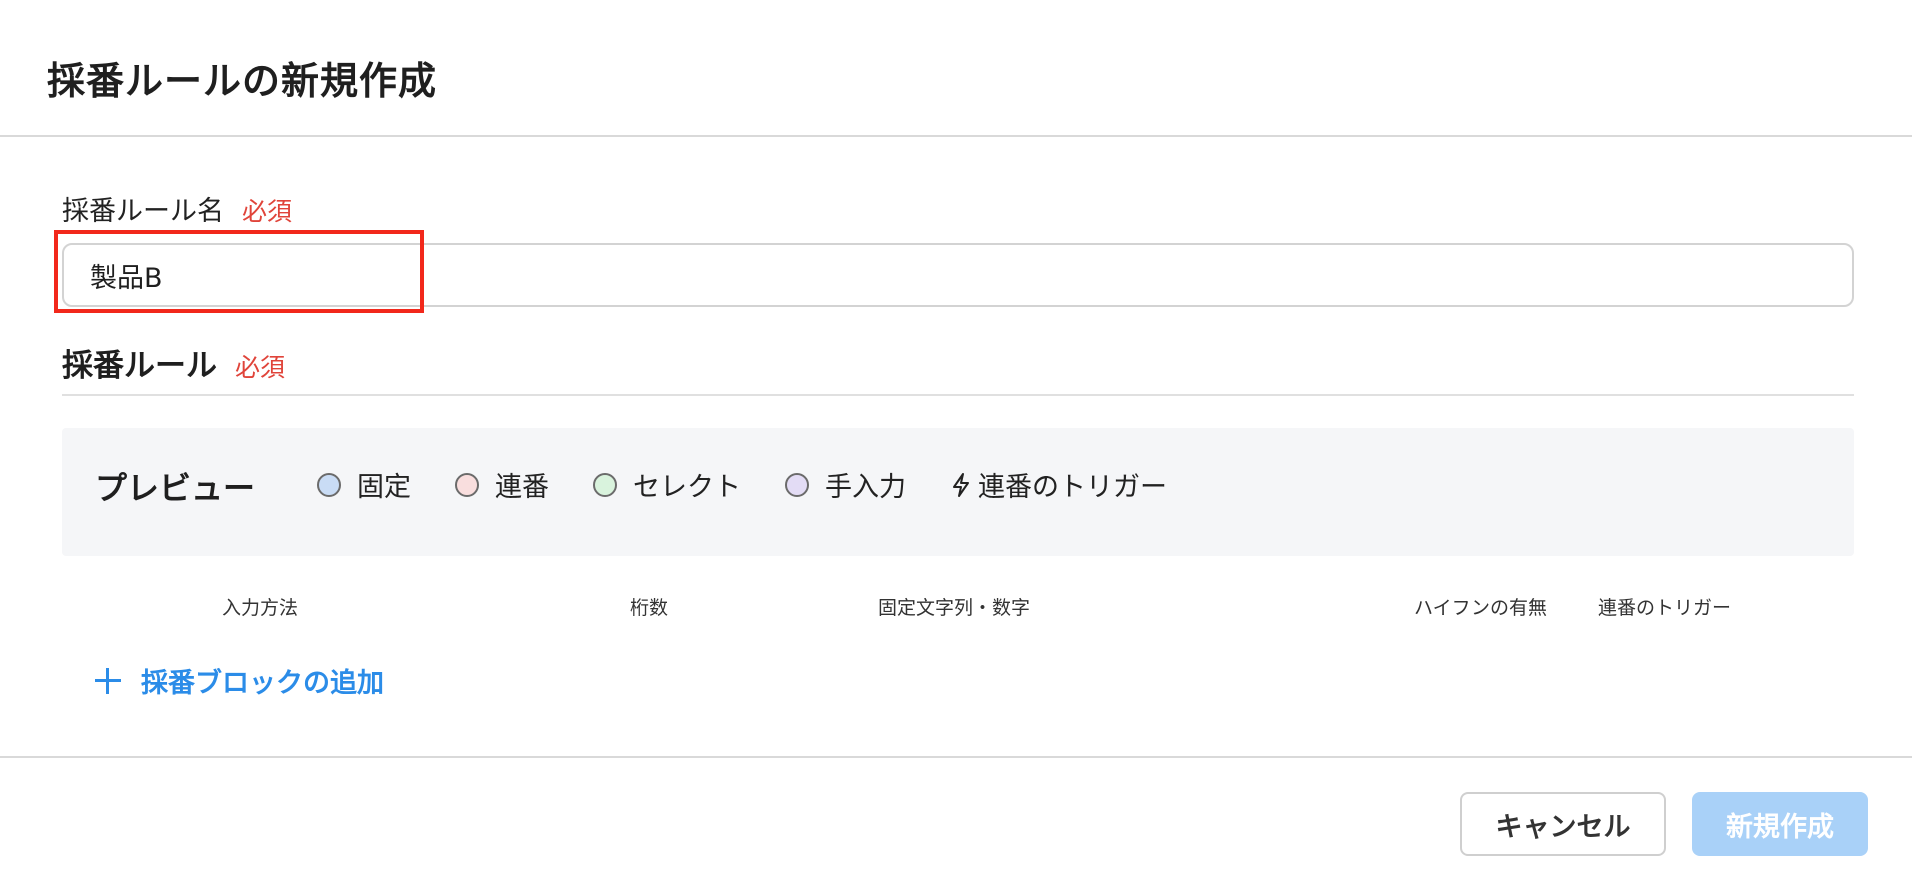  I want to click on legend-item-manual: 手入力, so click(845, 484).